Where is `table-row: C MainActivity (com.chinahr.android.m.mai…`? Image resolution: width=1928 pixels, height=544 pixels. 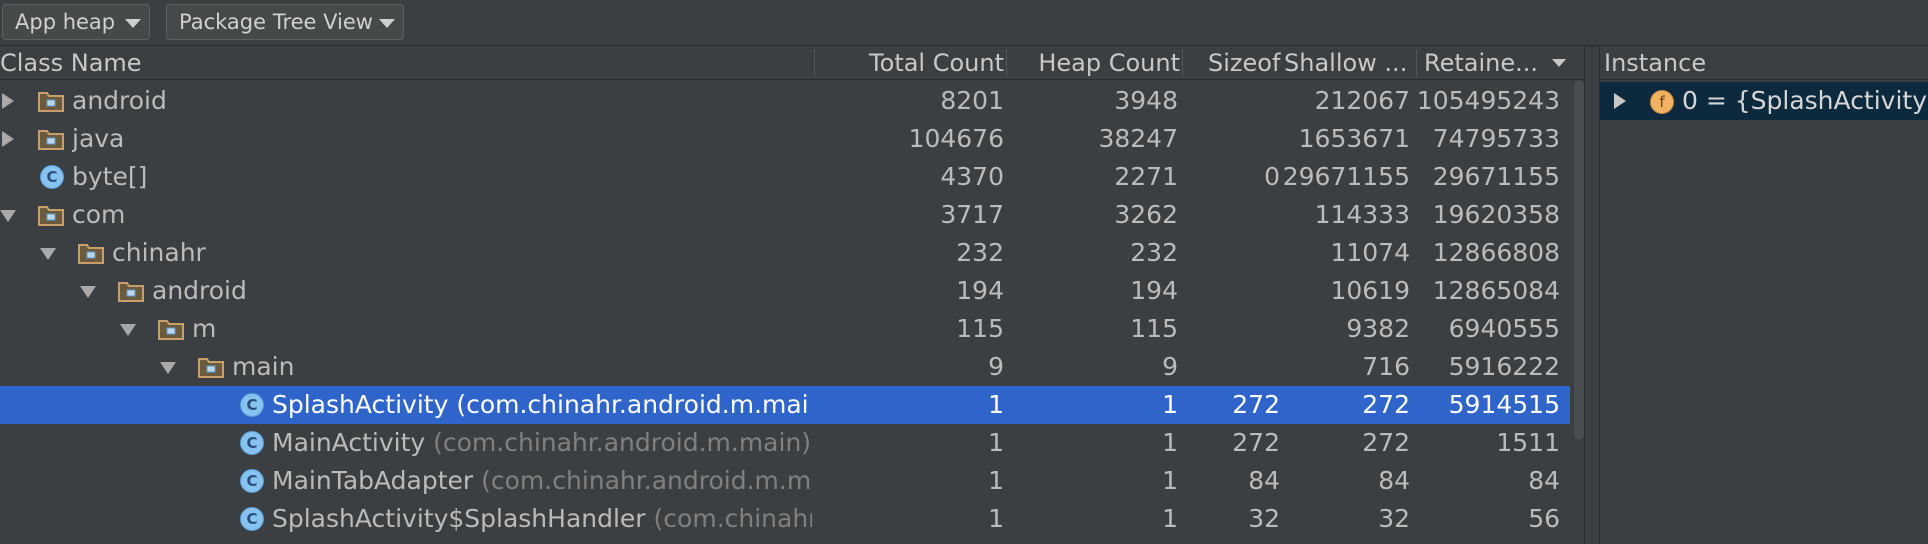
table-row: C MainActivity (com.chinahr.android.m.mai… is located at coordinates (785, 443).